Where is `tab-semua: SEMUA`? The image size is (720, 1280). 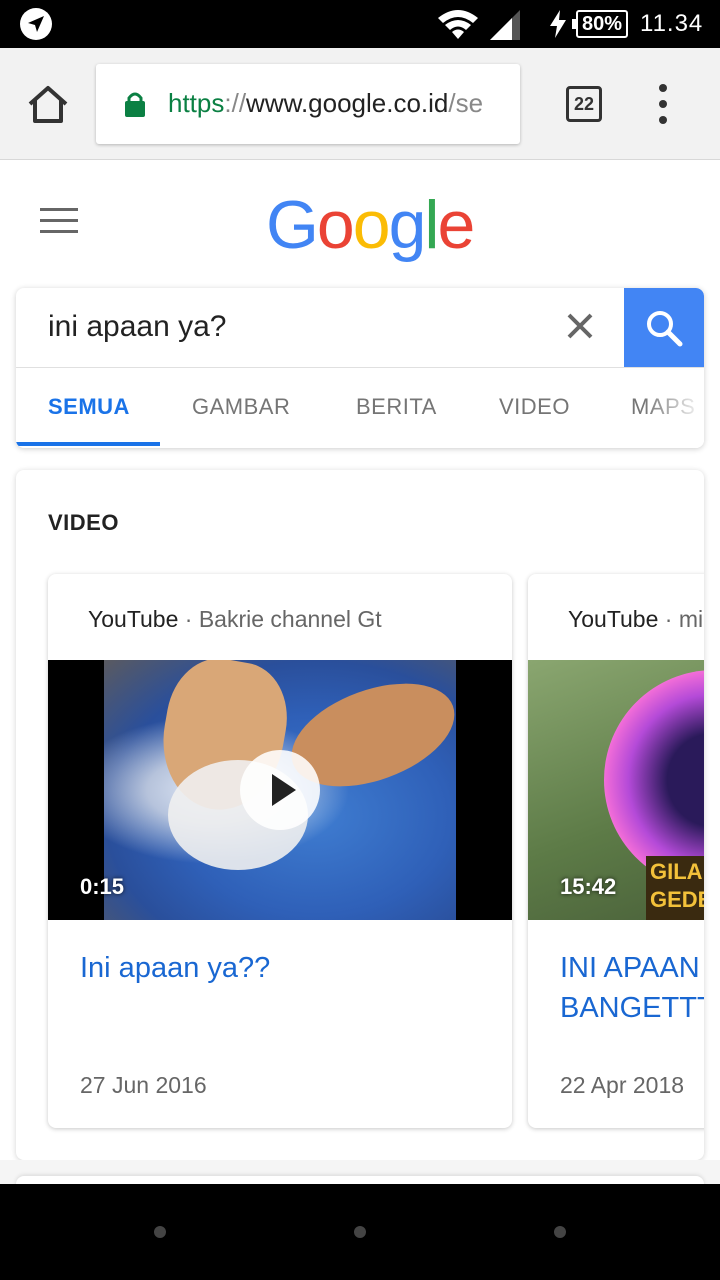
tab-semua: SEMUA is located at coordinates (89, 407).